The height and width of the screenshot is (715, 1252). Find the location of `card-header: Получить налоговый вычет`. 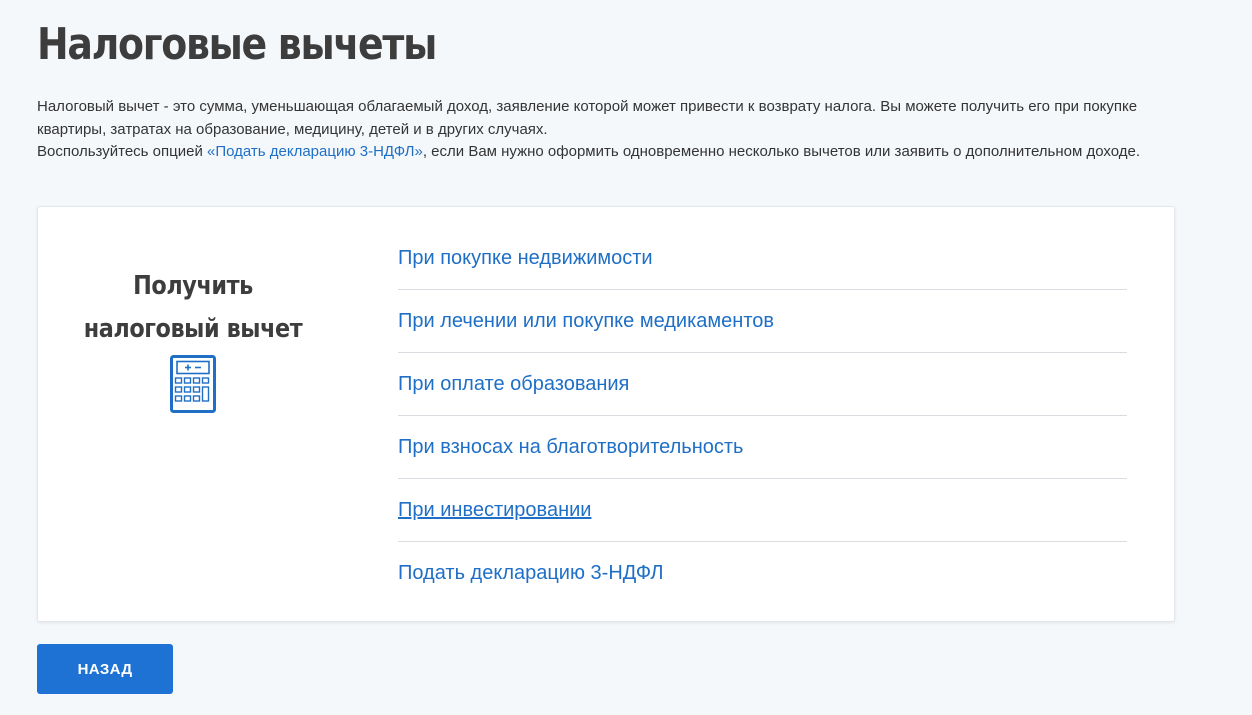

card-header: Получить налоговый вычет is located at coordinates (193, 339).